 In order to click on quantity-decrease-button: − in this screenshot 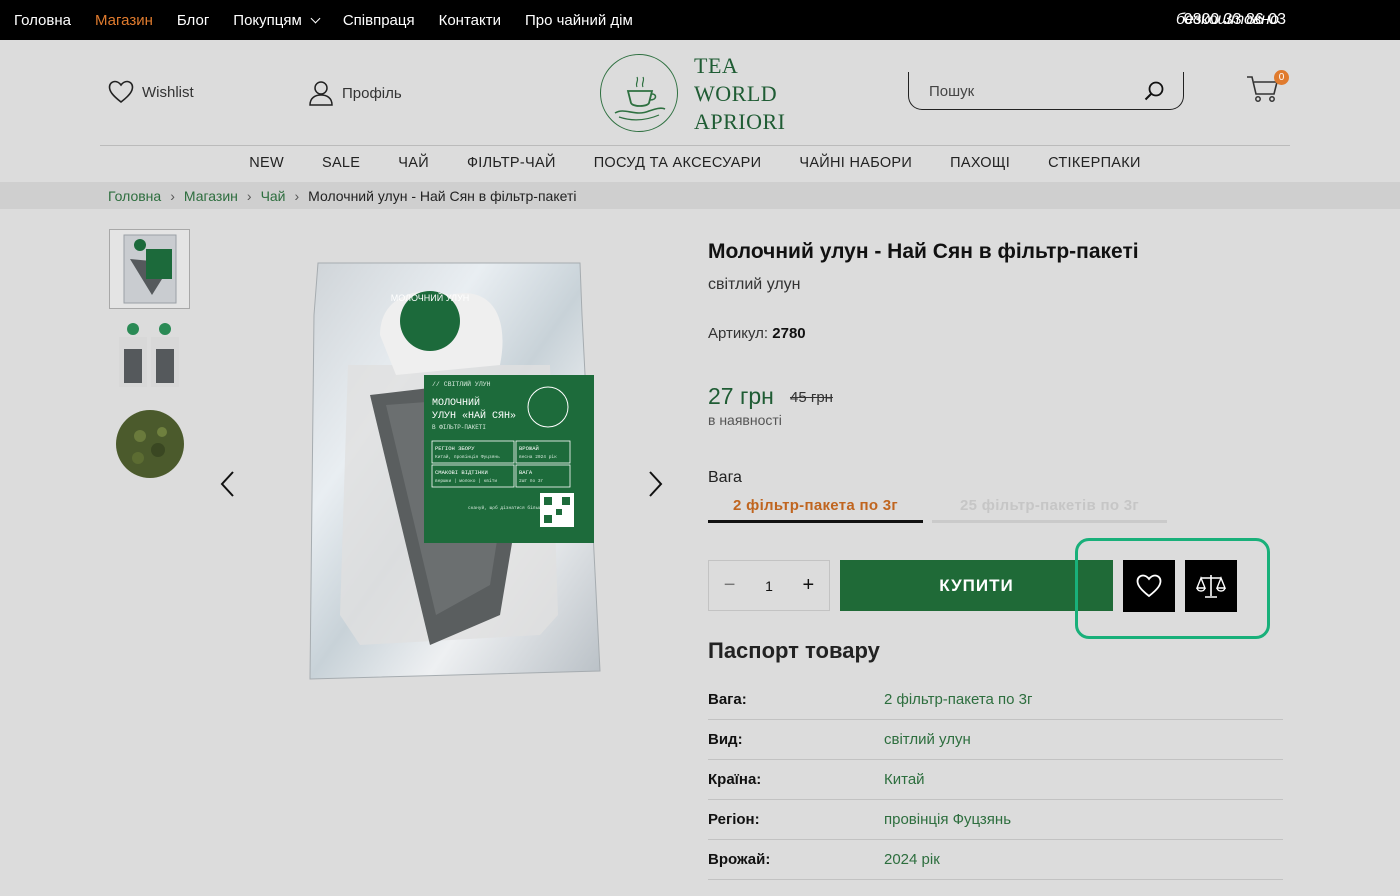, I will do `click(730, 585)`.